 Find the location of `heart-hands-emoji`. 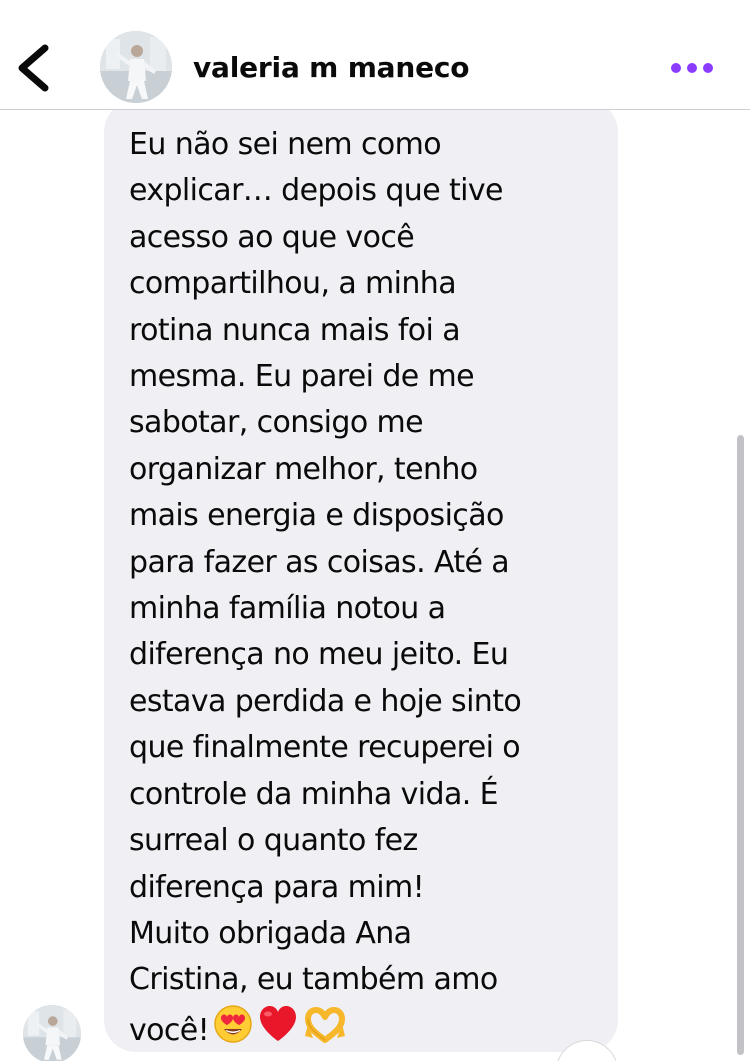

heart-hands-emoji is located at coordinates (325, 1032).